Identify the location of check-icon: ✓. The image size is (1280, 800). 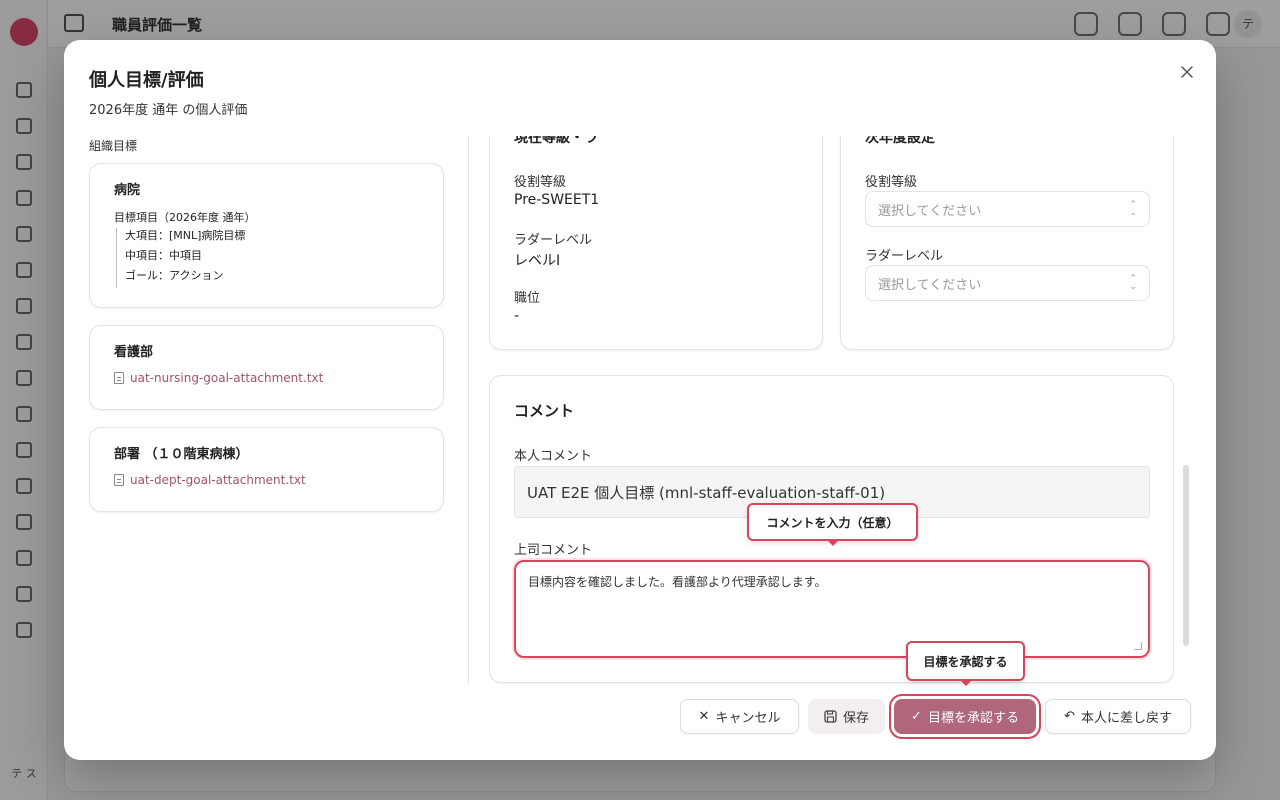
(916, 716).